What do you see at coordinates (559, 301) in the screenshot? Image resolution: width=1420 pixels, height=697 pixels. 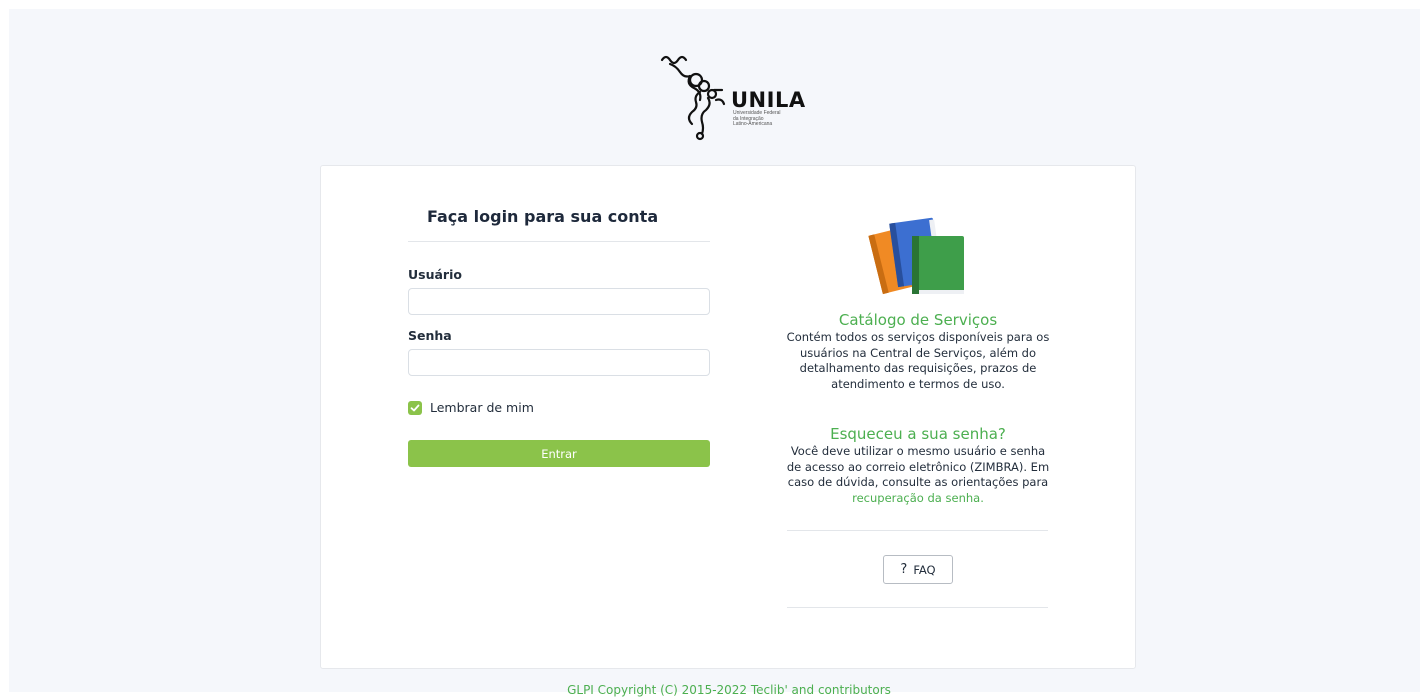 I see `username-input` at bounding box center [559, 301].